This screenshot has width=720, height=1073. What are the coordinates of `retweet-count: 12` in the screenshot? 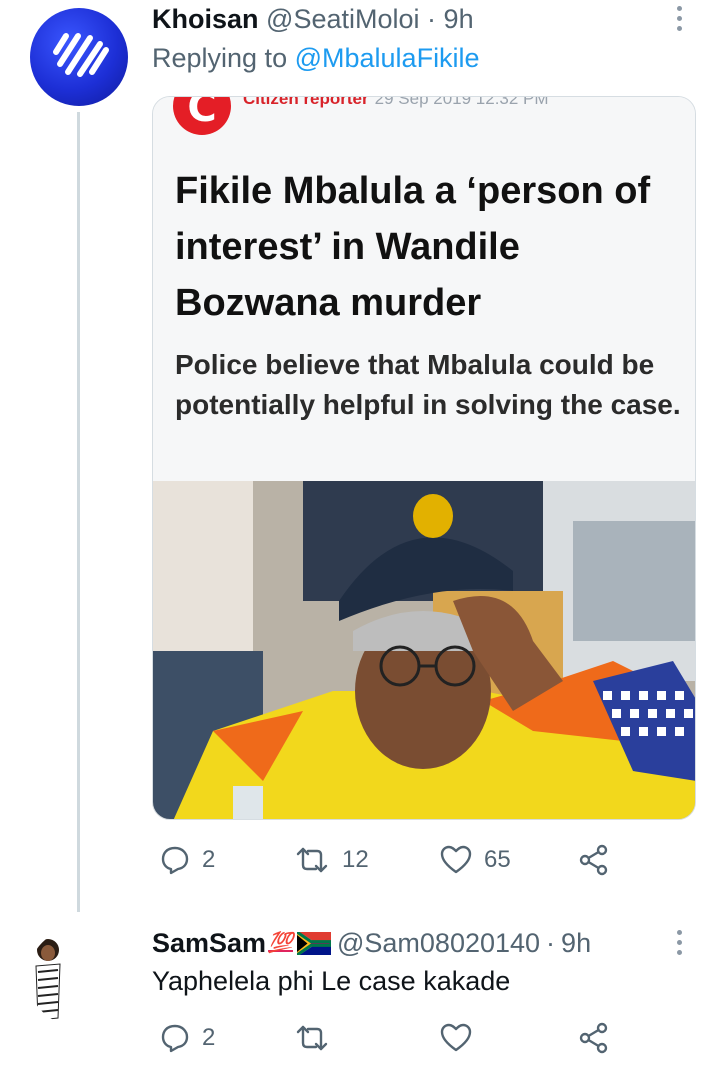 It's located at (355, 859).